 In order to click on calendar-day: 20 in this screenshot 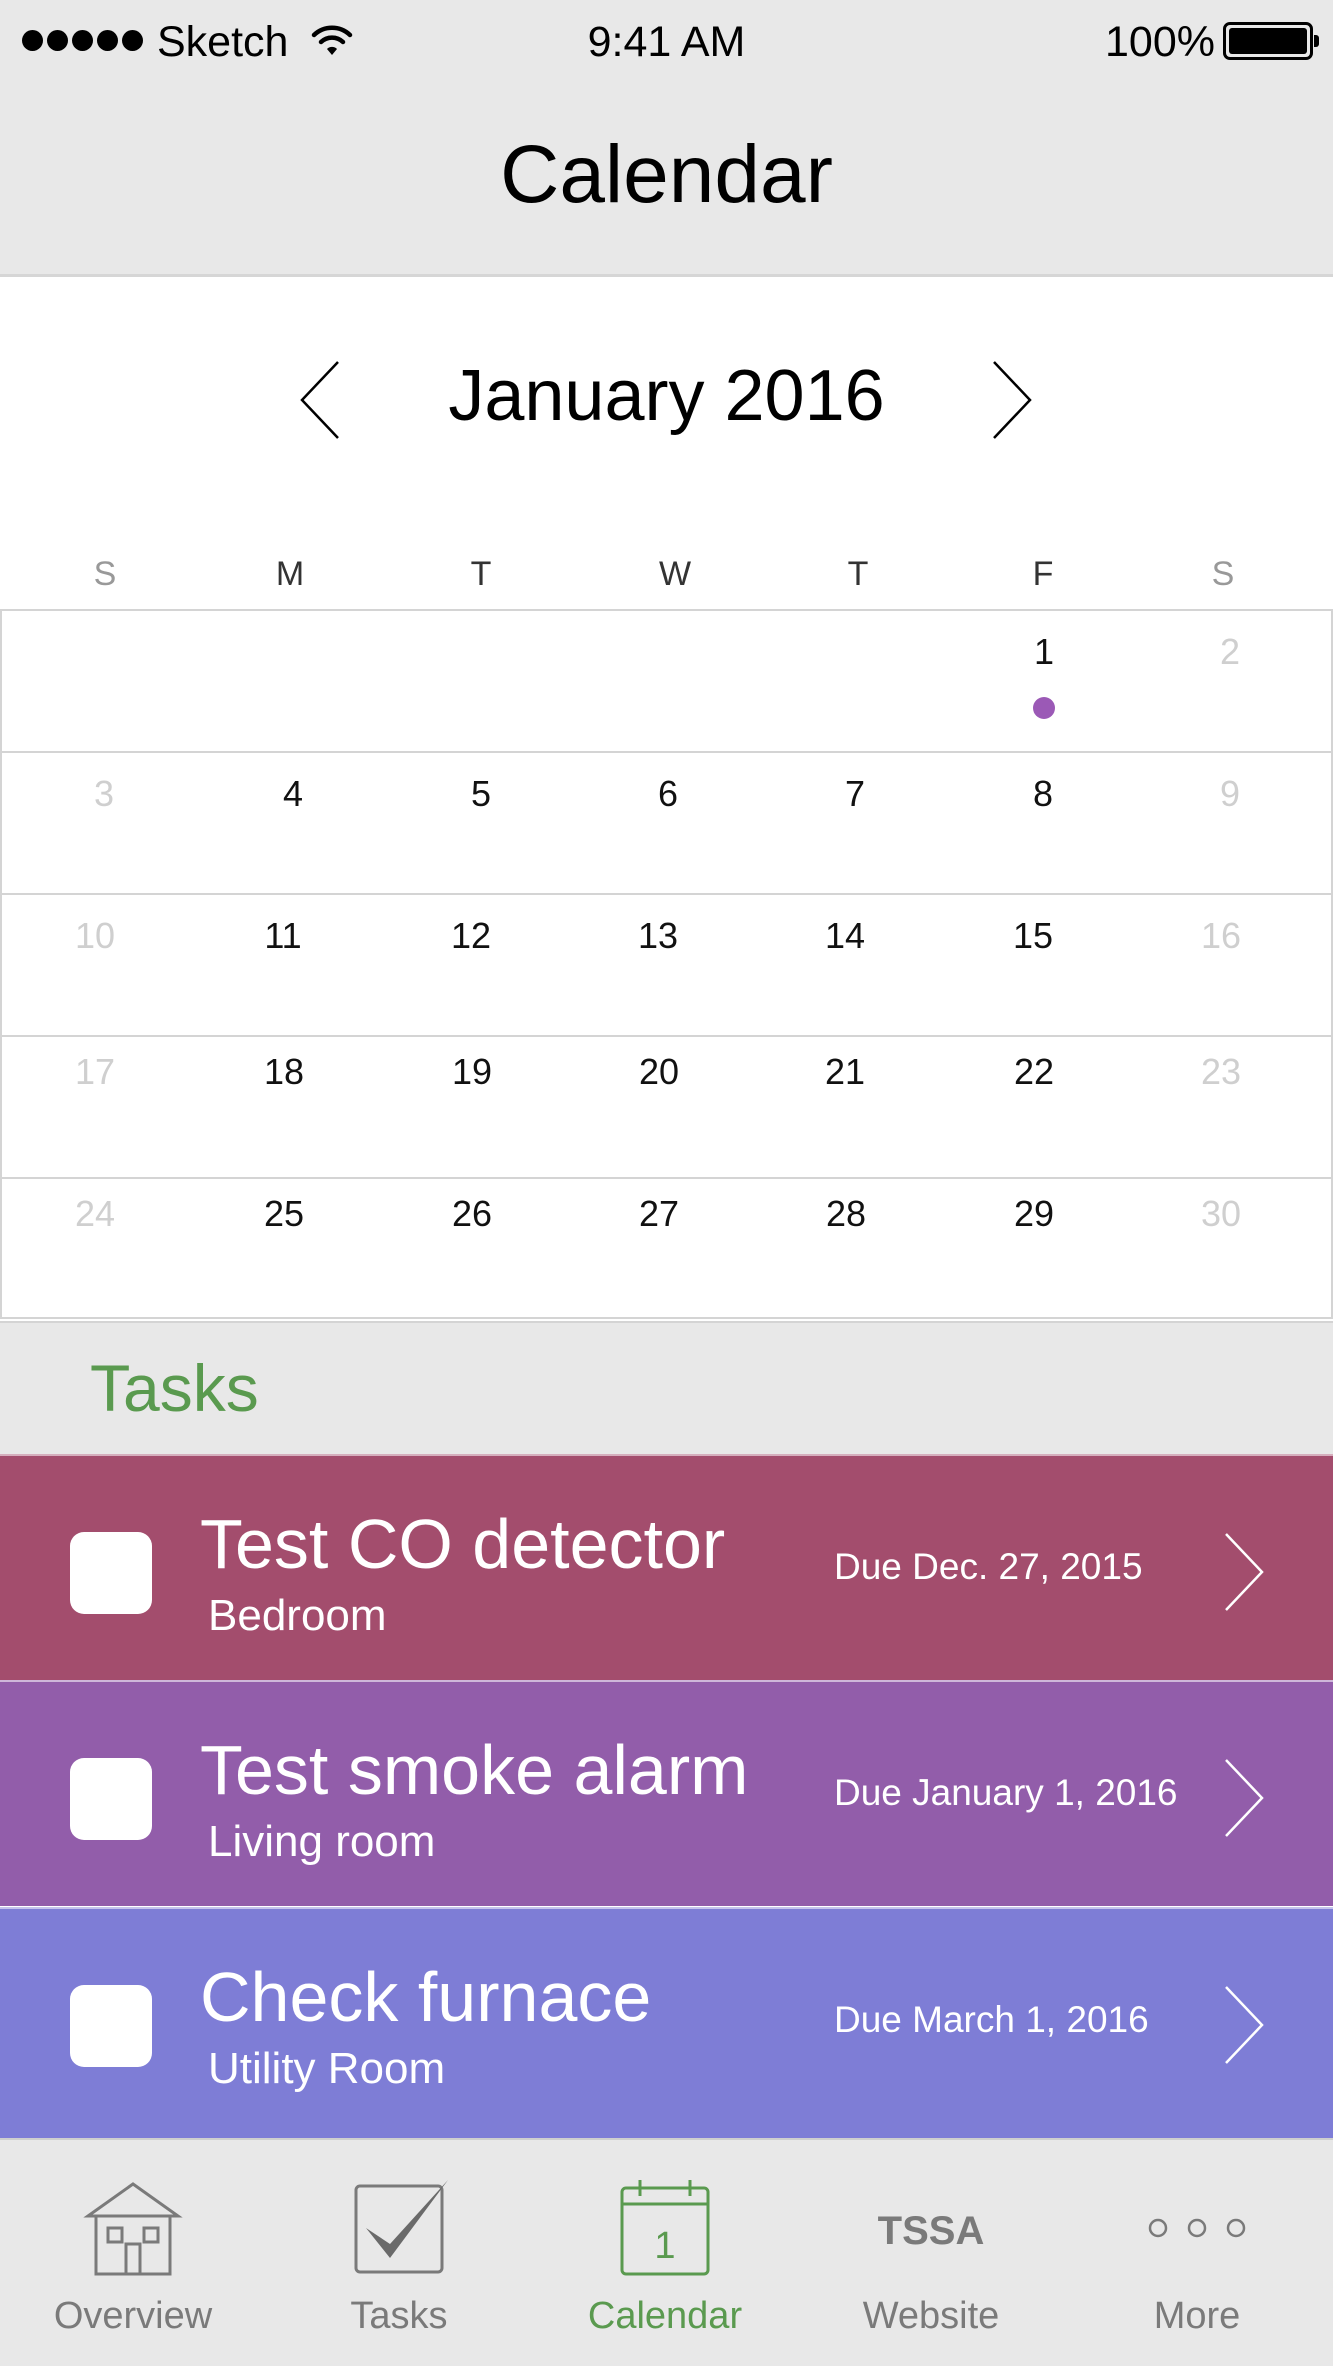, I will do `click(659, 1072)`.